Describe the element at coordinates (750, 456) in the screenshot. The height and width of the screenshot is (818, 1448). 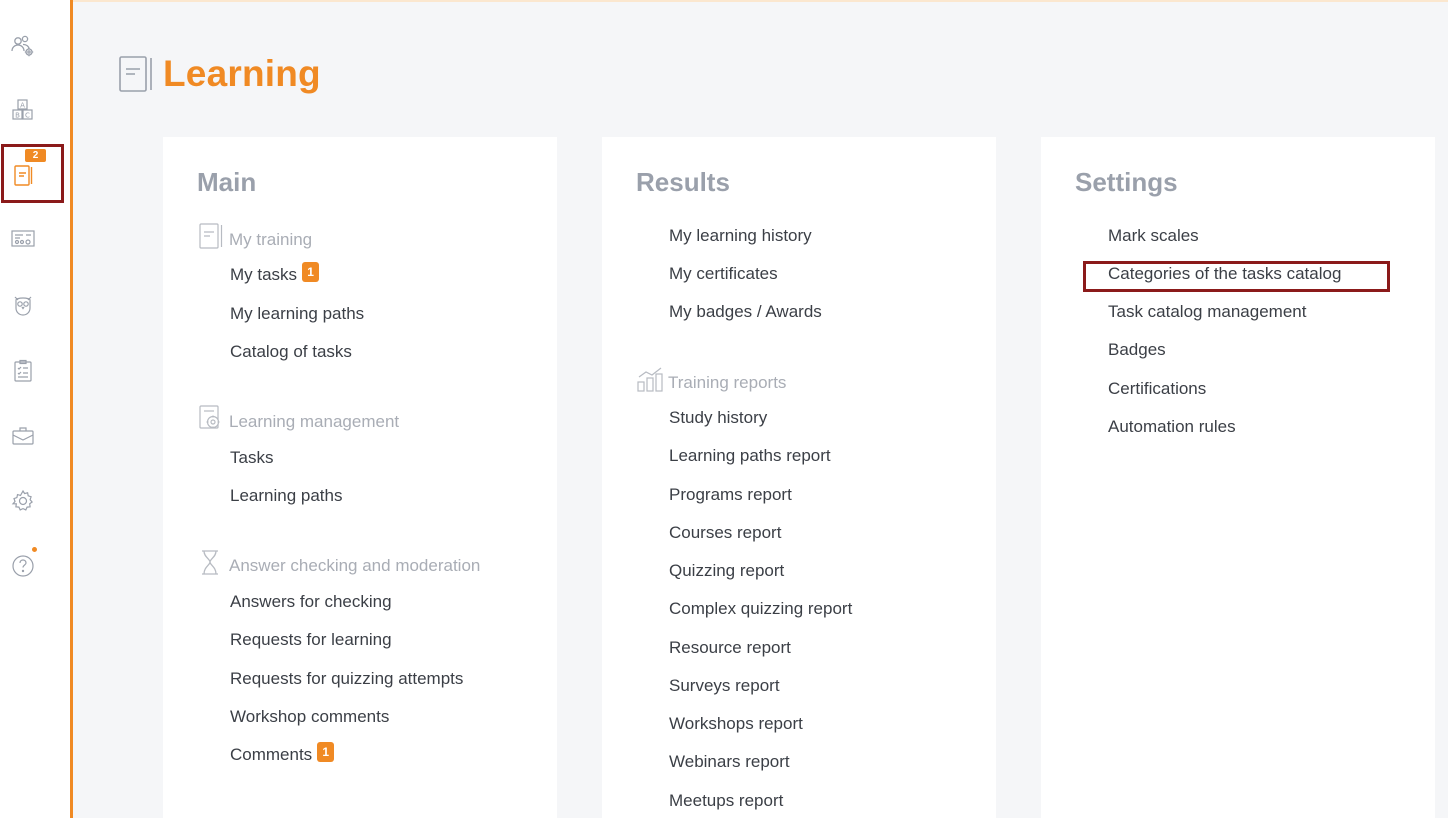
I see `link-learning-paths-report: Learning paths report` at that location.